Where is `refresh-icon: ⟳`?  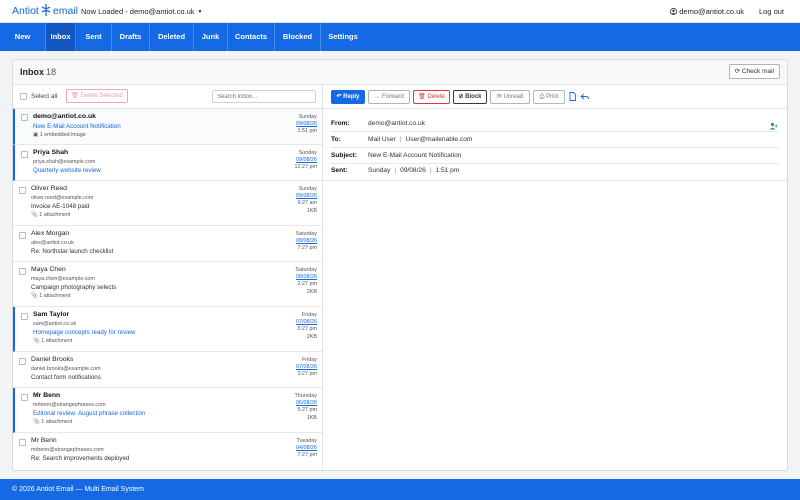
refresh-icon: ⟳ is located at coordinates (737, 71).